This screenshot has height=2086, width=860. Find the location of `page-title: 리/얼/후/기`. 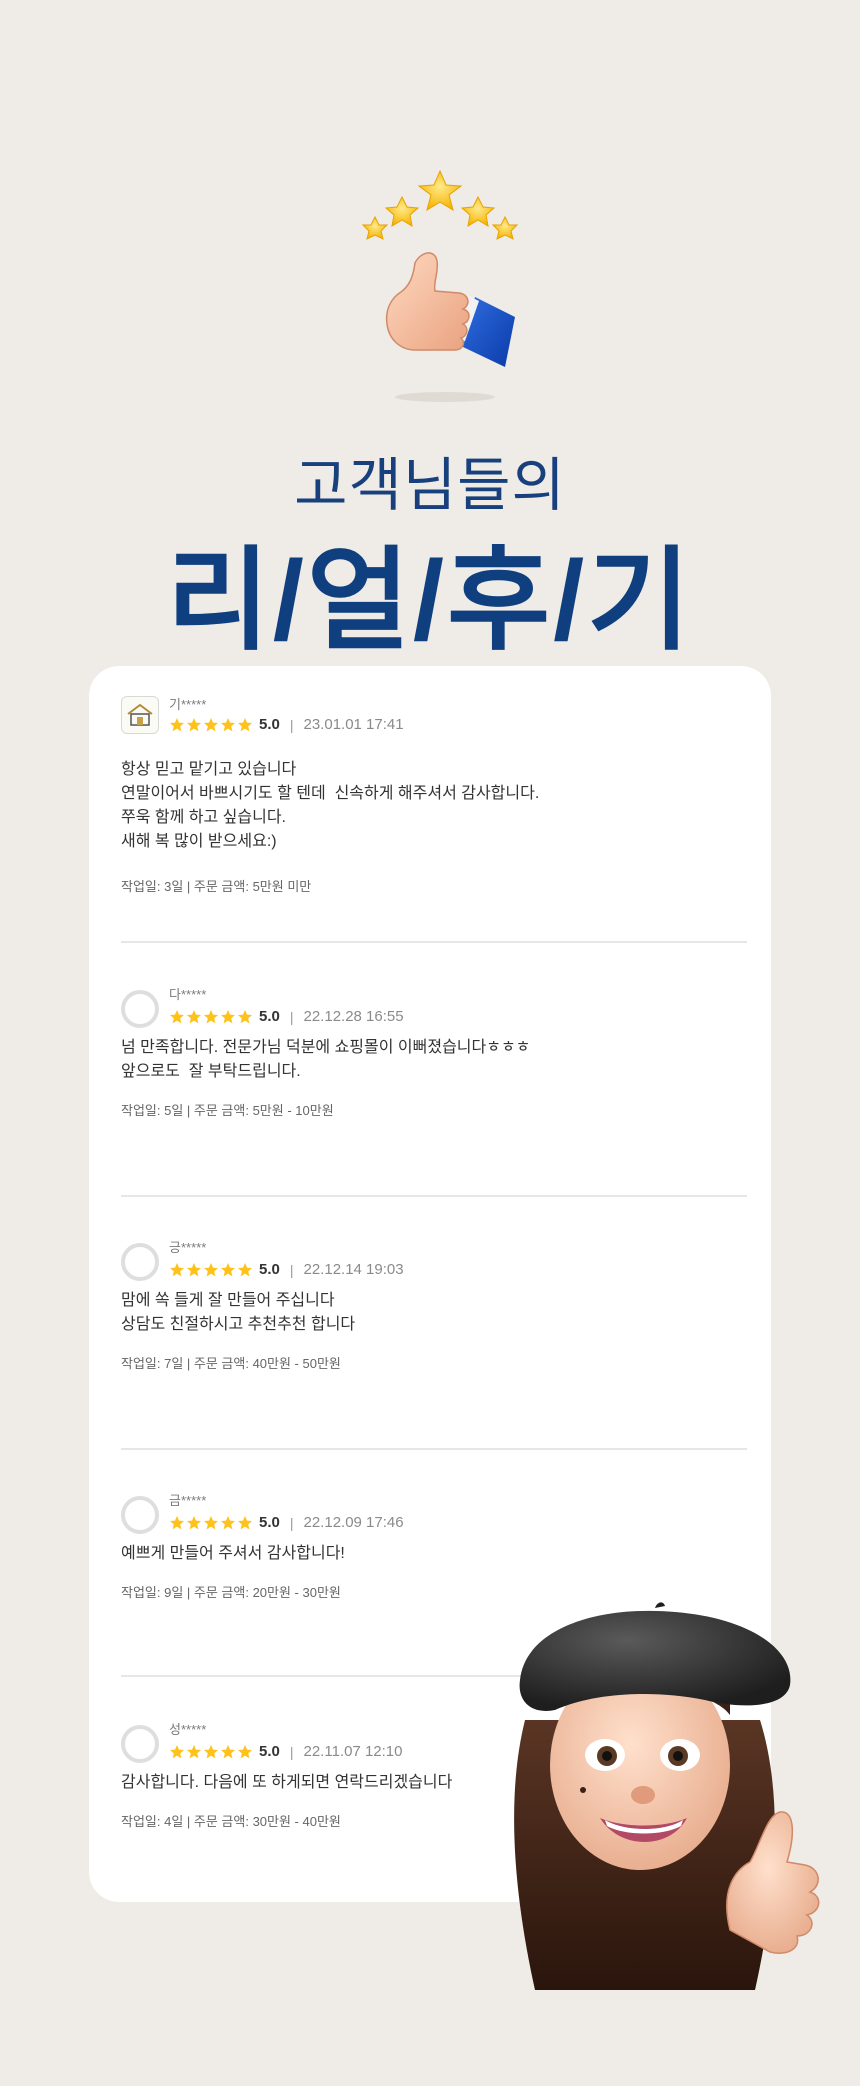

page-title: 리/얼/후/기 is located at coordinates (430, 600).